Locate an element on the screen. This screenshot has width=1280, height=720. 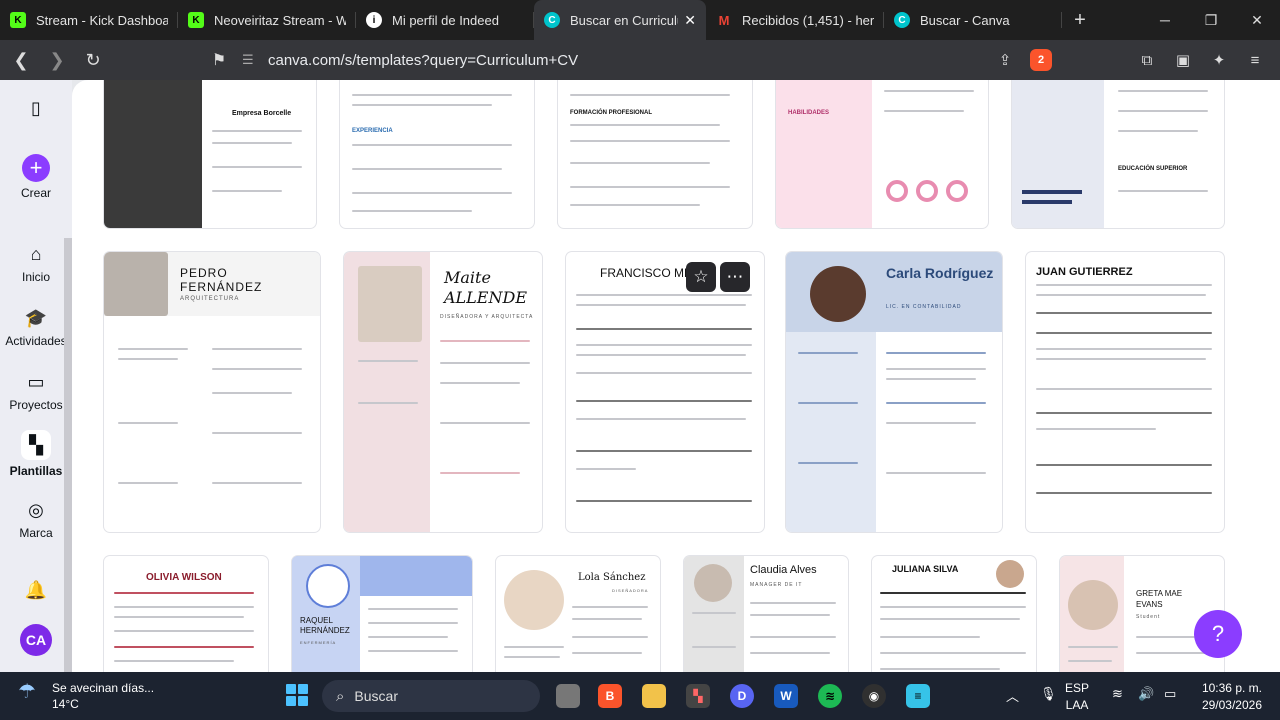
sidebar-item-inicio: ⌂ Inicio is located at coordinates (36, 263).